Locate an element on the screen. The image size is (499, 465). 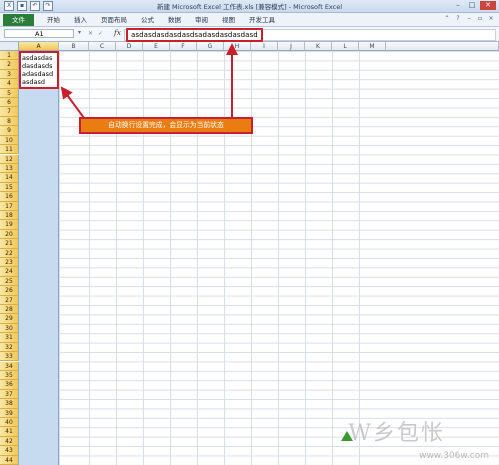
column-header: E is located at coordinates (156, 46).